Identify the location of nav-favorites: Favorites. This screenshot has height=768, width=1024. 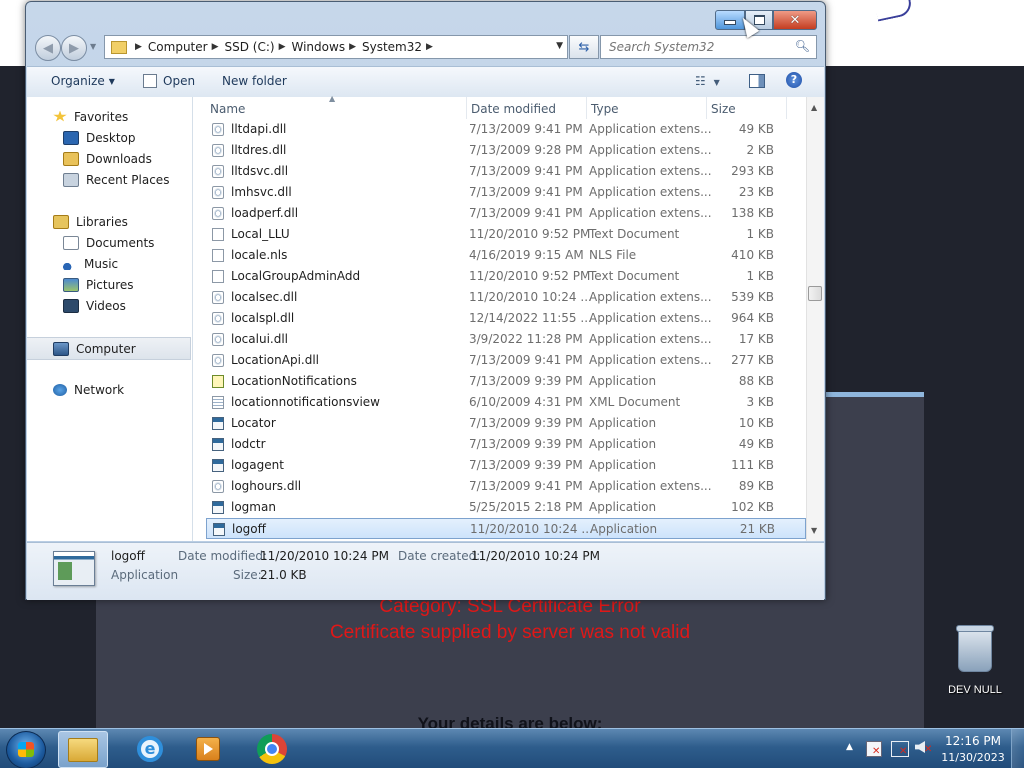
(109, 116).